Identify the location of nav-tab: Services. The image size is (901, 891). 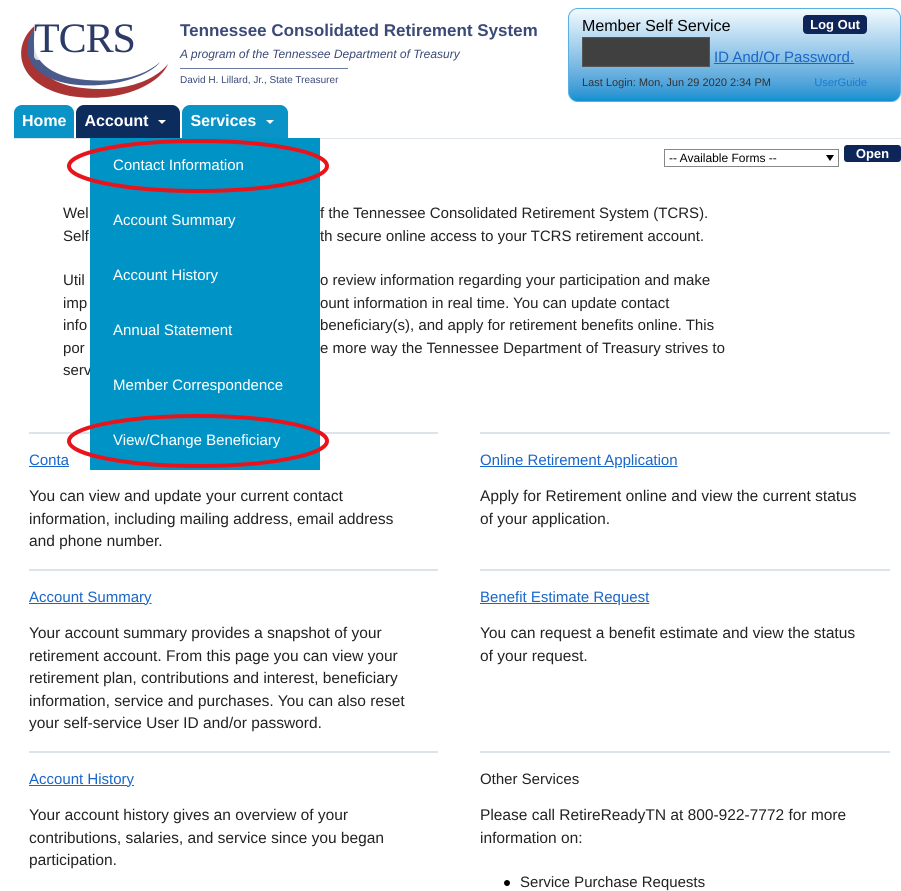
(235, 121).